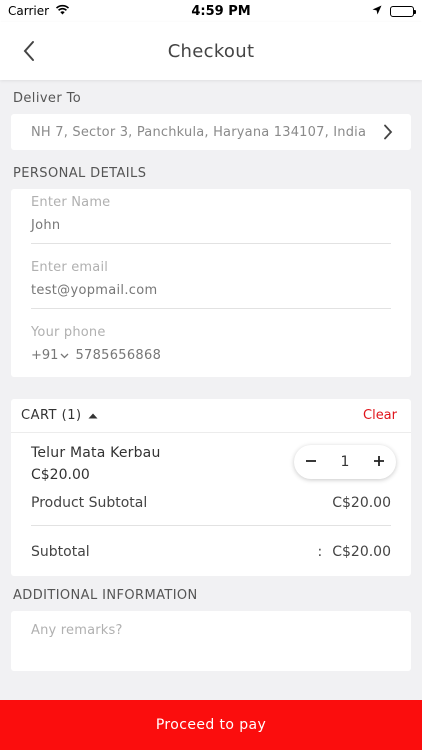 The image size is (422, 750). I want to click on product-subtotal-label: Product Subtotal, so click(89, 503).